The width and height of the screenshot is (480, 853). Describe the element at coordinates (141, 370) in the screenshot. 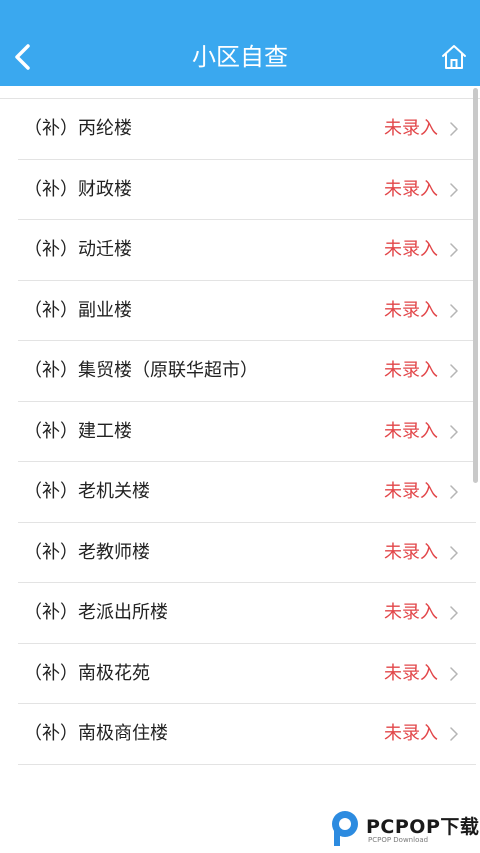

I see `list-item-name: （补）集贸楼（原联华超市）` at that location.